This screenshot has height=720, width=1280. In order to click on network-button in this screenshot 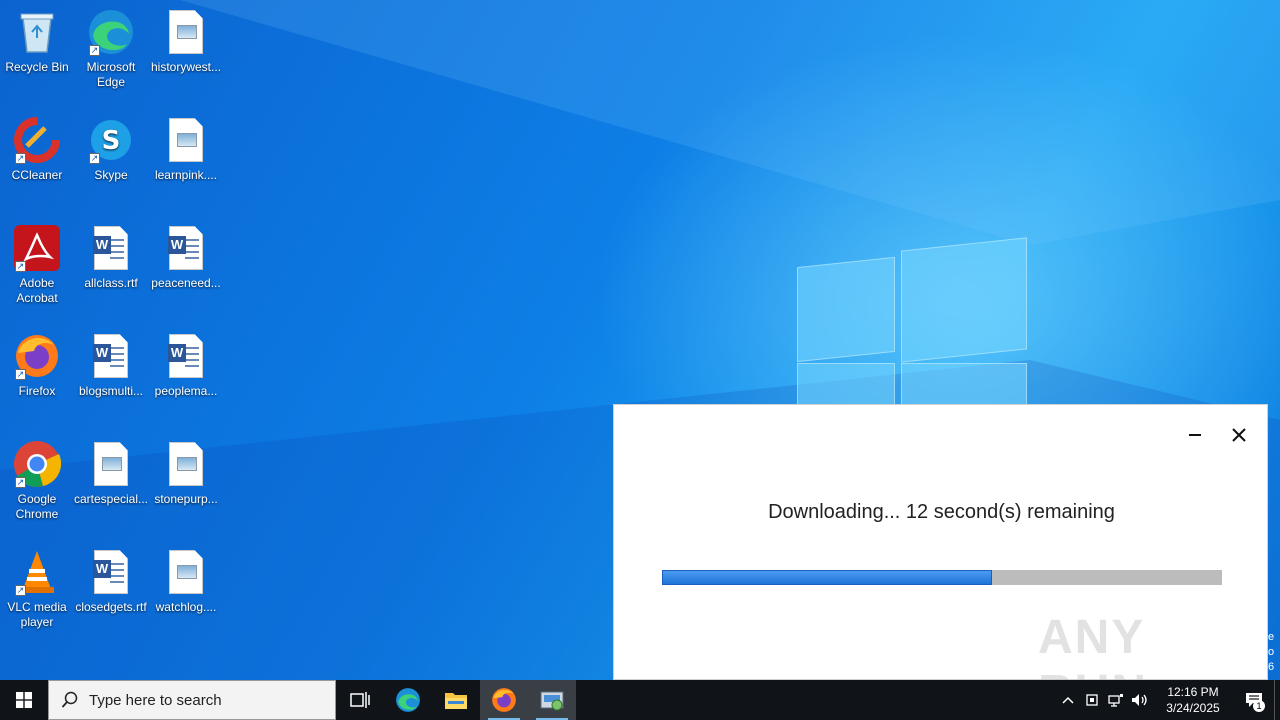, I will do `click(1116, 700)`.